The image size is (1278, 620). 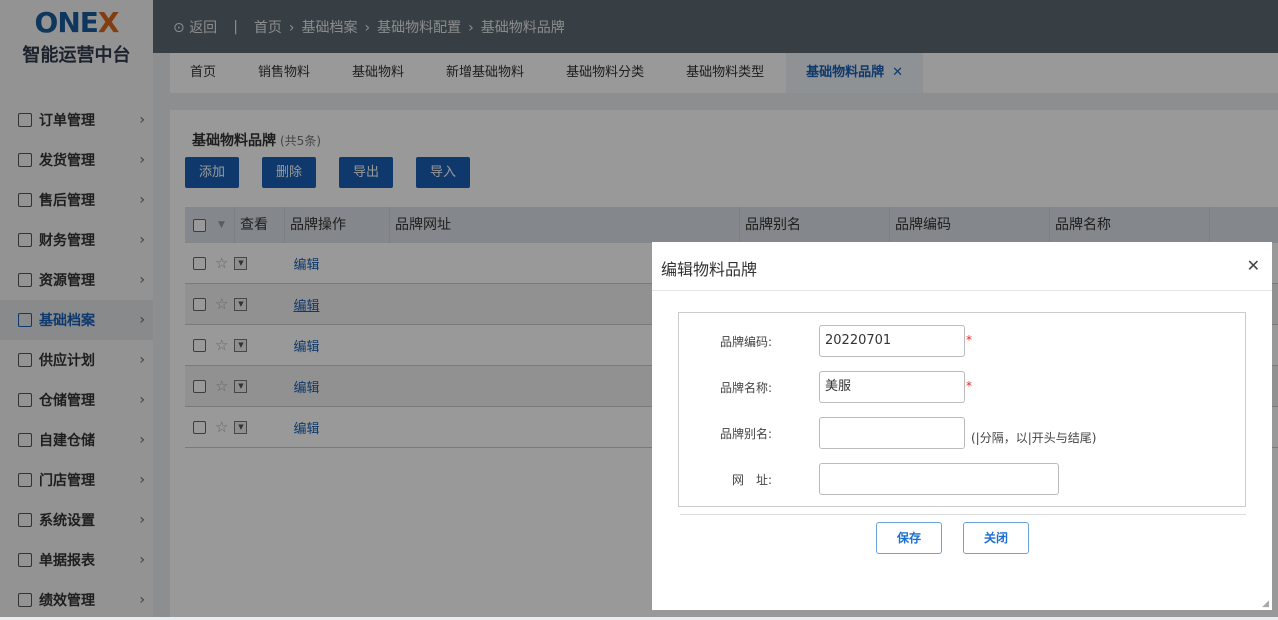 I want to click on url-input, so click(x=939, y=479).